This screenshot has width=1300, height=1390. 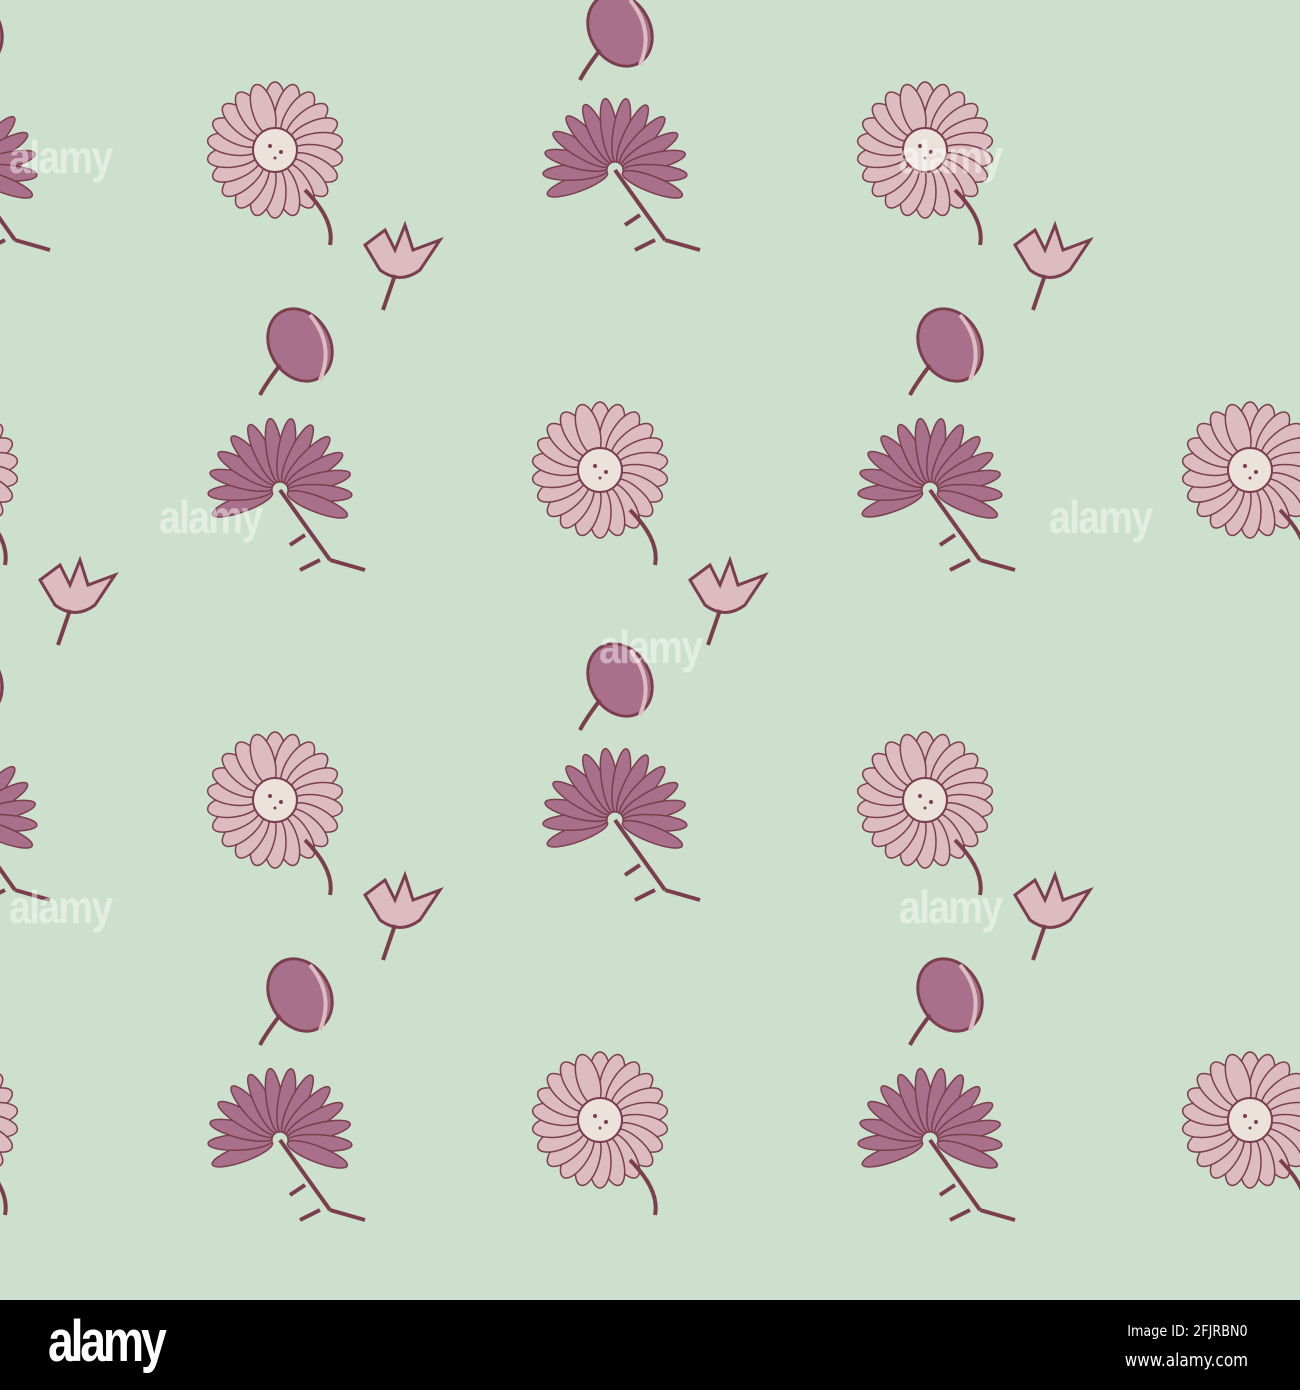 What do you see at coordinates (1187, 1331) in the screenshot?
I see `image-id: Image ID: 2FJRBN0` at bounding box center [1187, 1331].